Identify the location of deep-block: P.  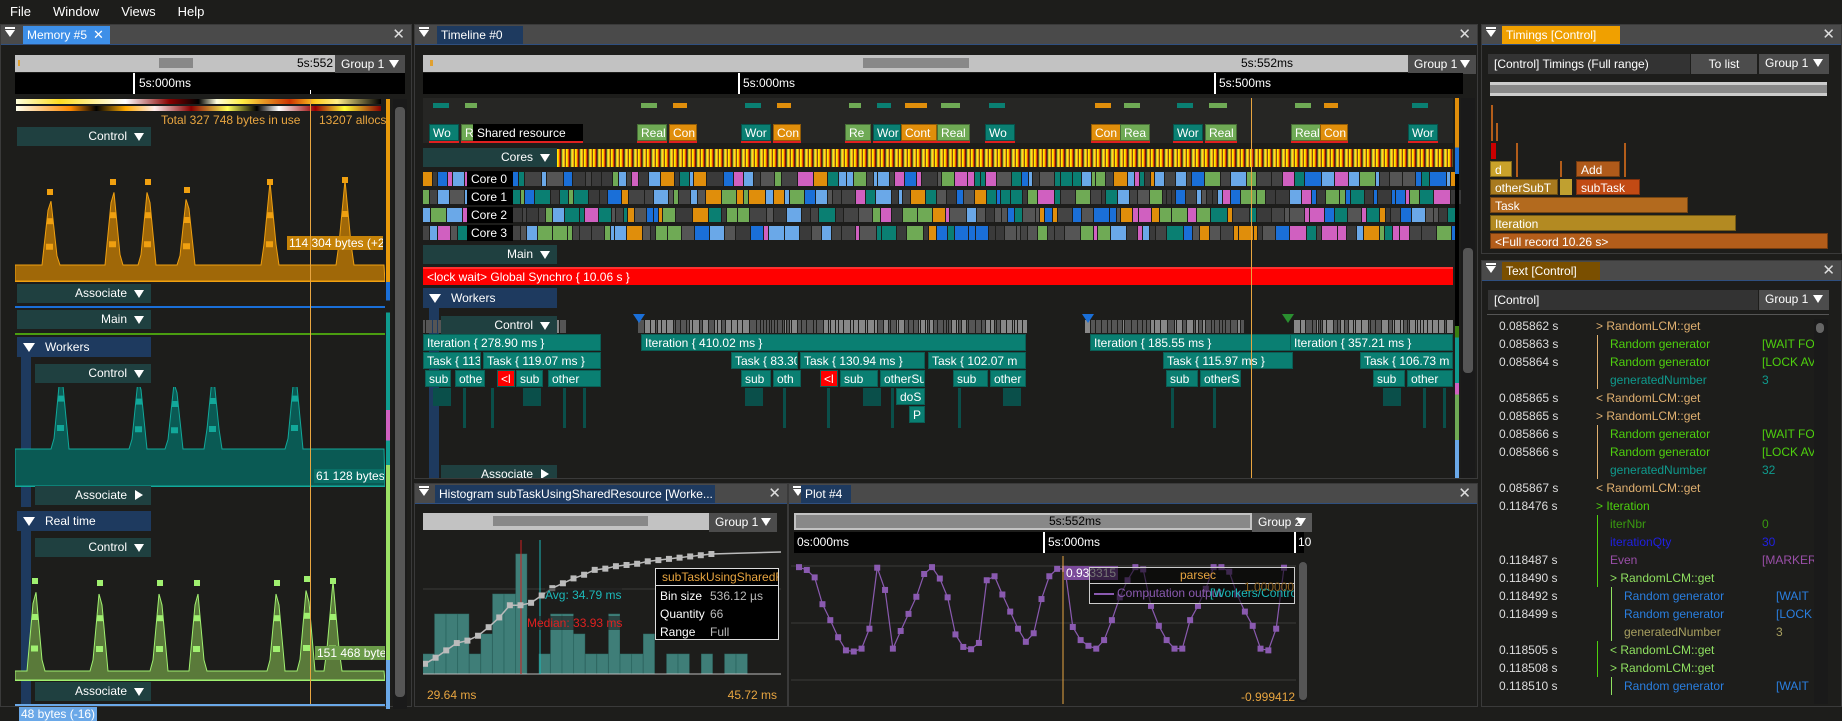
(917, 414).